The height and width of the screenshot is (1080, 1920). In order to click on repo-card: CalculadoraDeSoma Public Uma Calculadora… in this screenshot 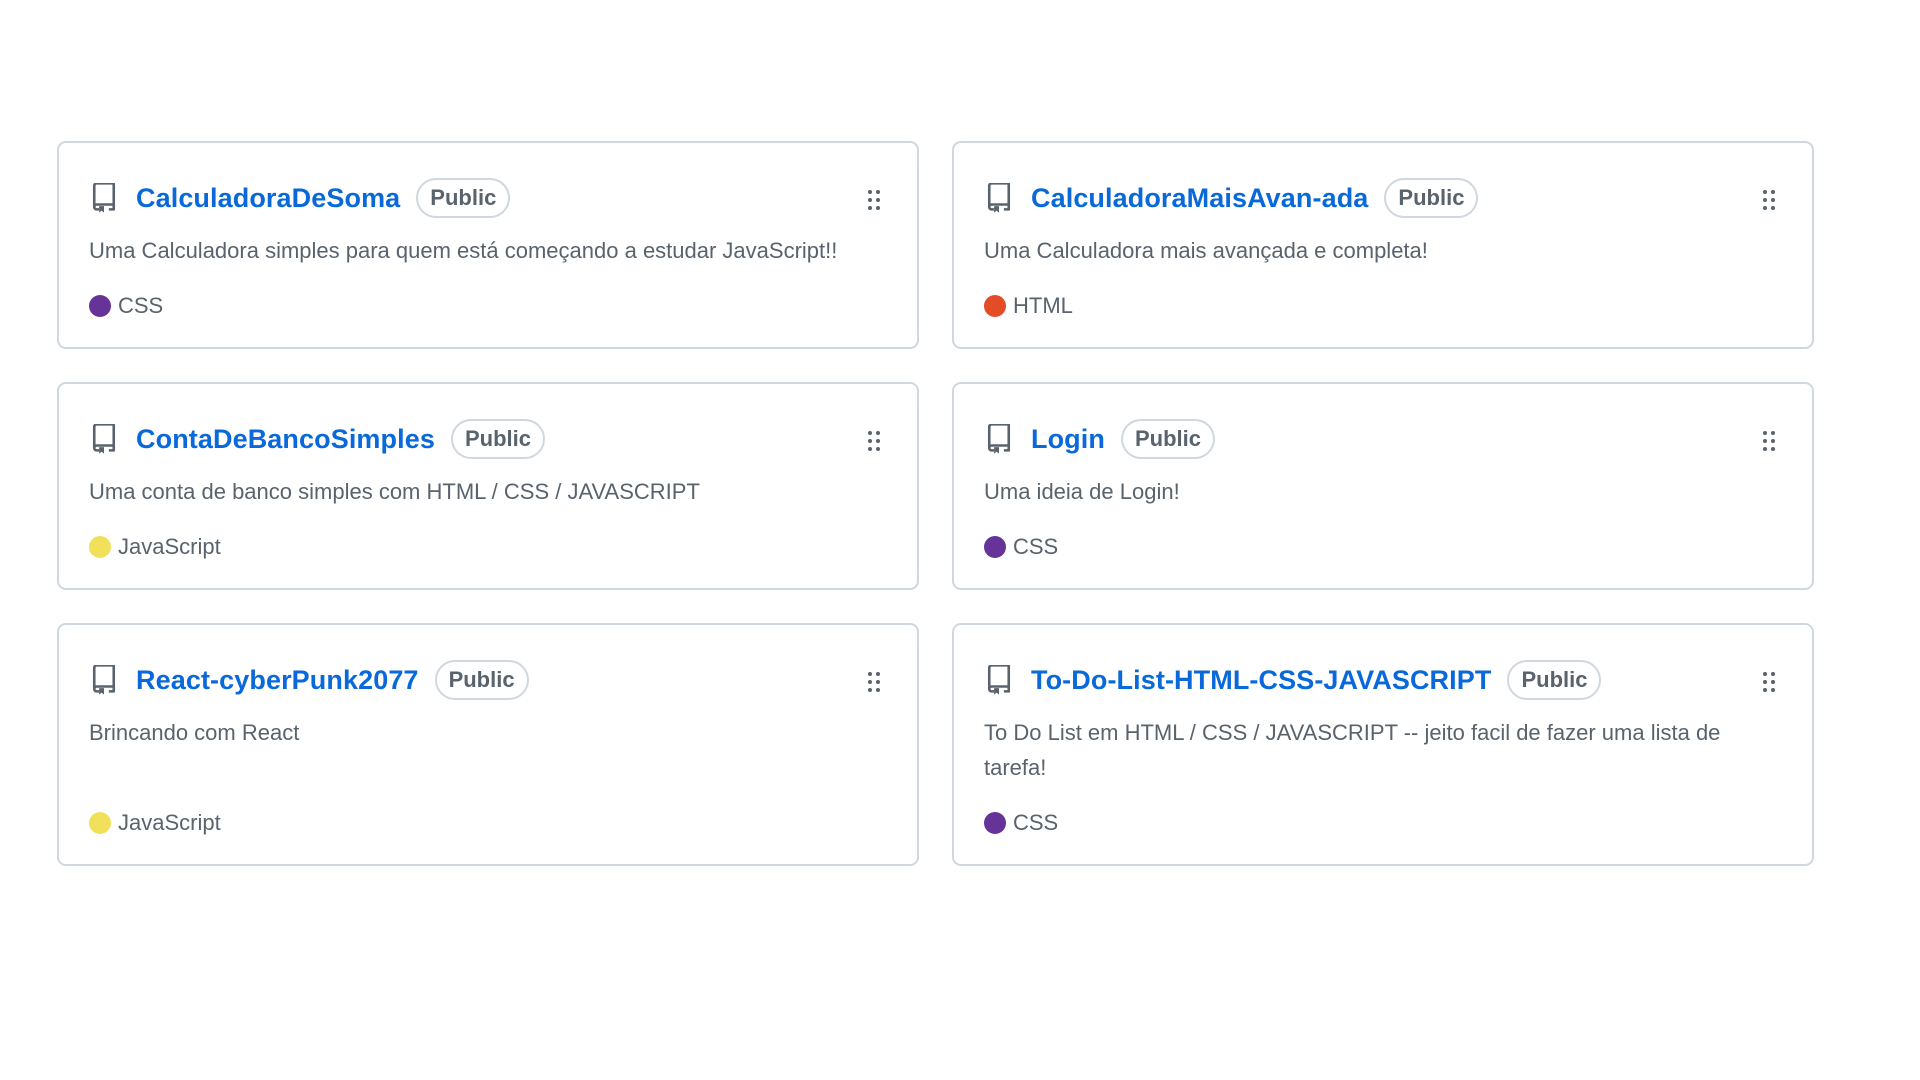, I will do `click(488, 245)`.